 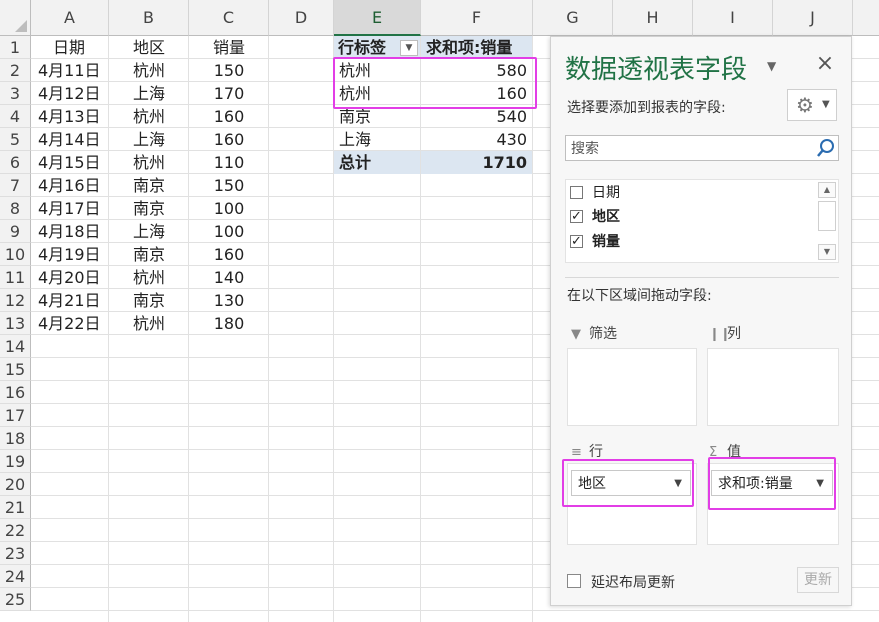 What do you see at coordinates (15, 530) in the screenshot?
I see `row-header: 22` at bounding box center [15, 530].